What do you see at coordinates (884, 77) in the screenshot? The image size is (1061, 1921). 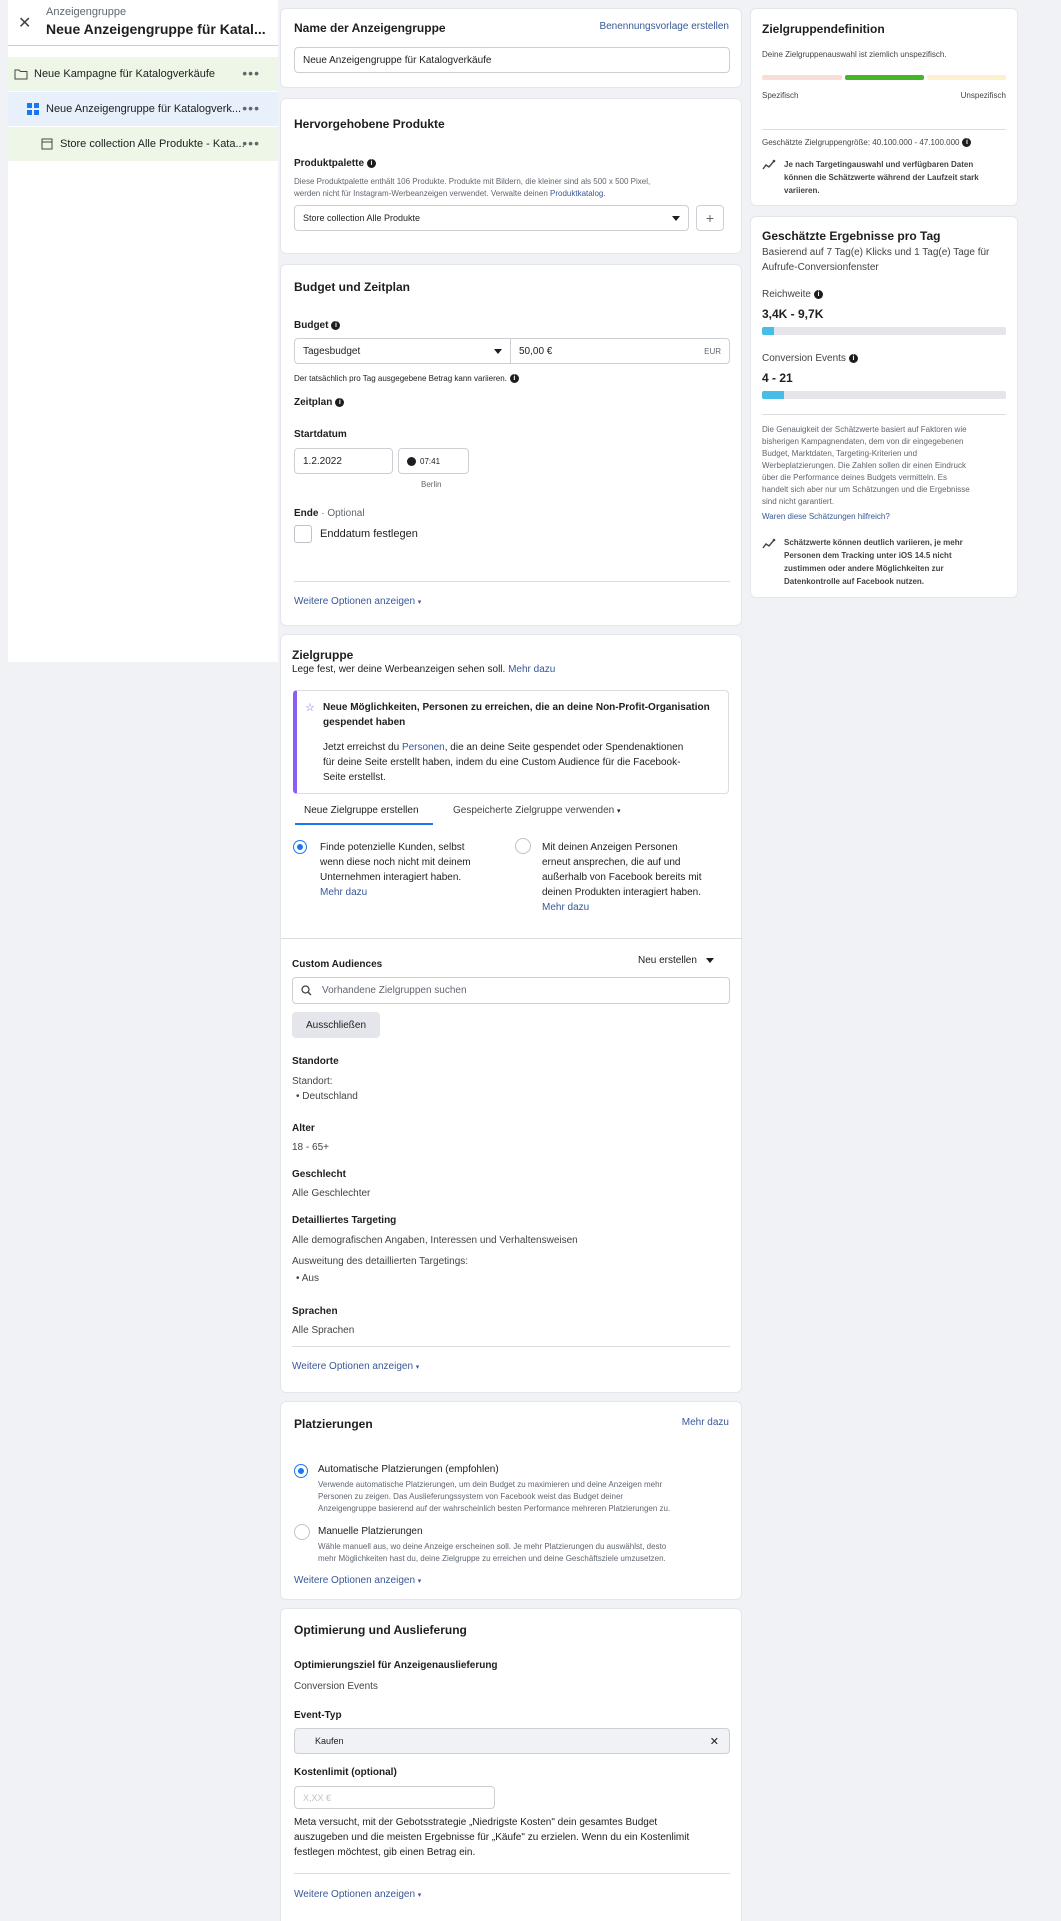 I see `gauge-active-segment` at bounding box center [884, 77].